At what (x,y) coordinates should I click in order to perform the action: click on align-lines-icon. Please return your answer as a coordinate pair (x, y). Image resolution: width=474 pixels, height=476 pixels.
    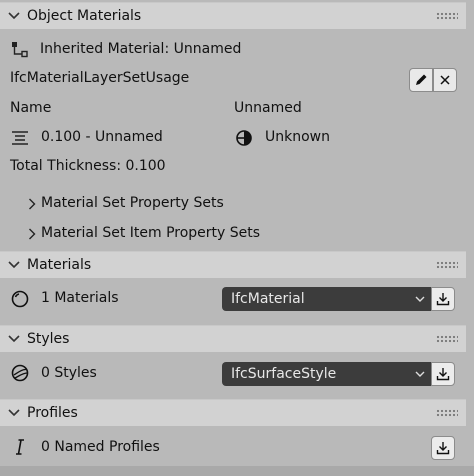
    Looking at the image, I should click on (20, 138).